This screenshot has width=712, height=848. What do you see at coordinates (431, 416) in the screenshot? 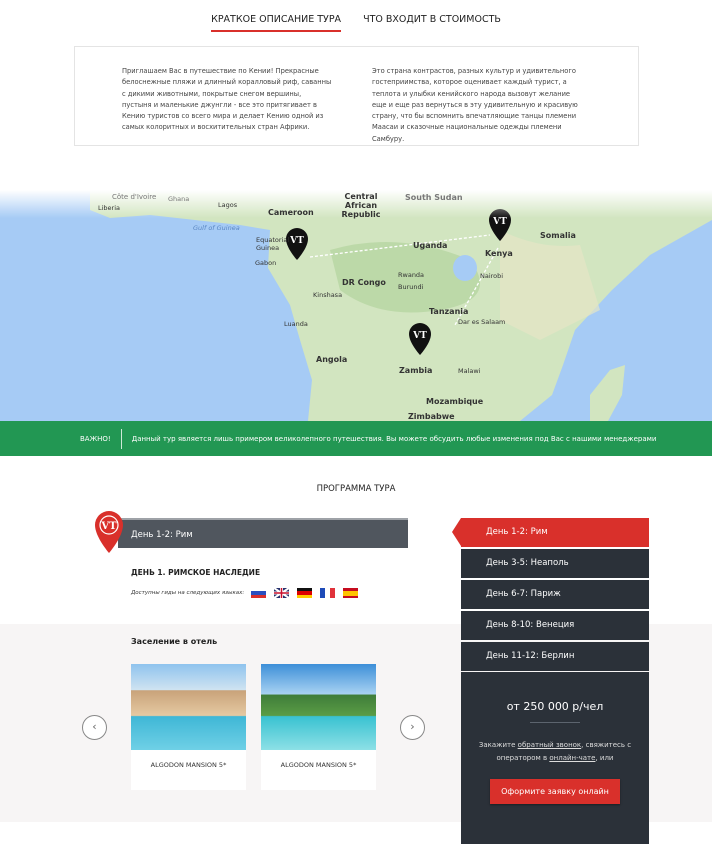
I see `map-label: Zimbabwe` at bounding box center [431, 416].